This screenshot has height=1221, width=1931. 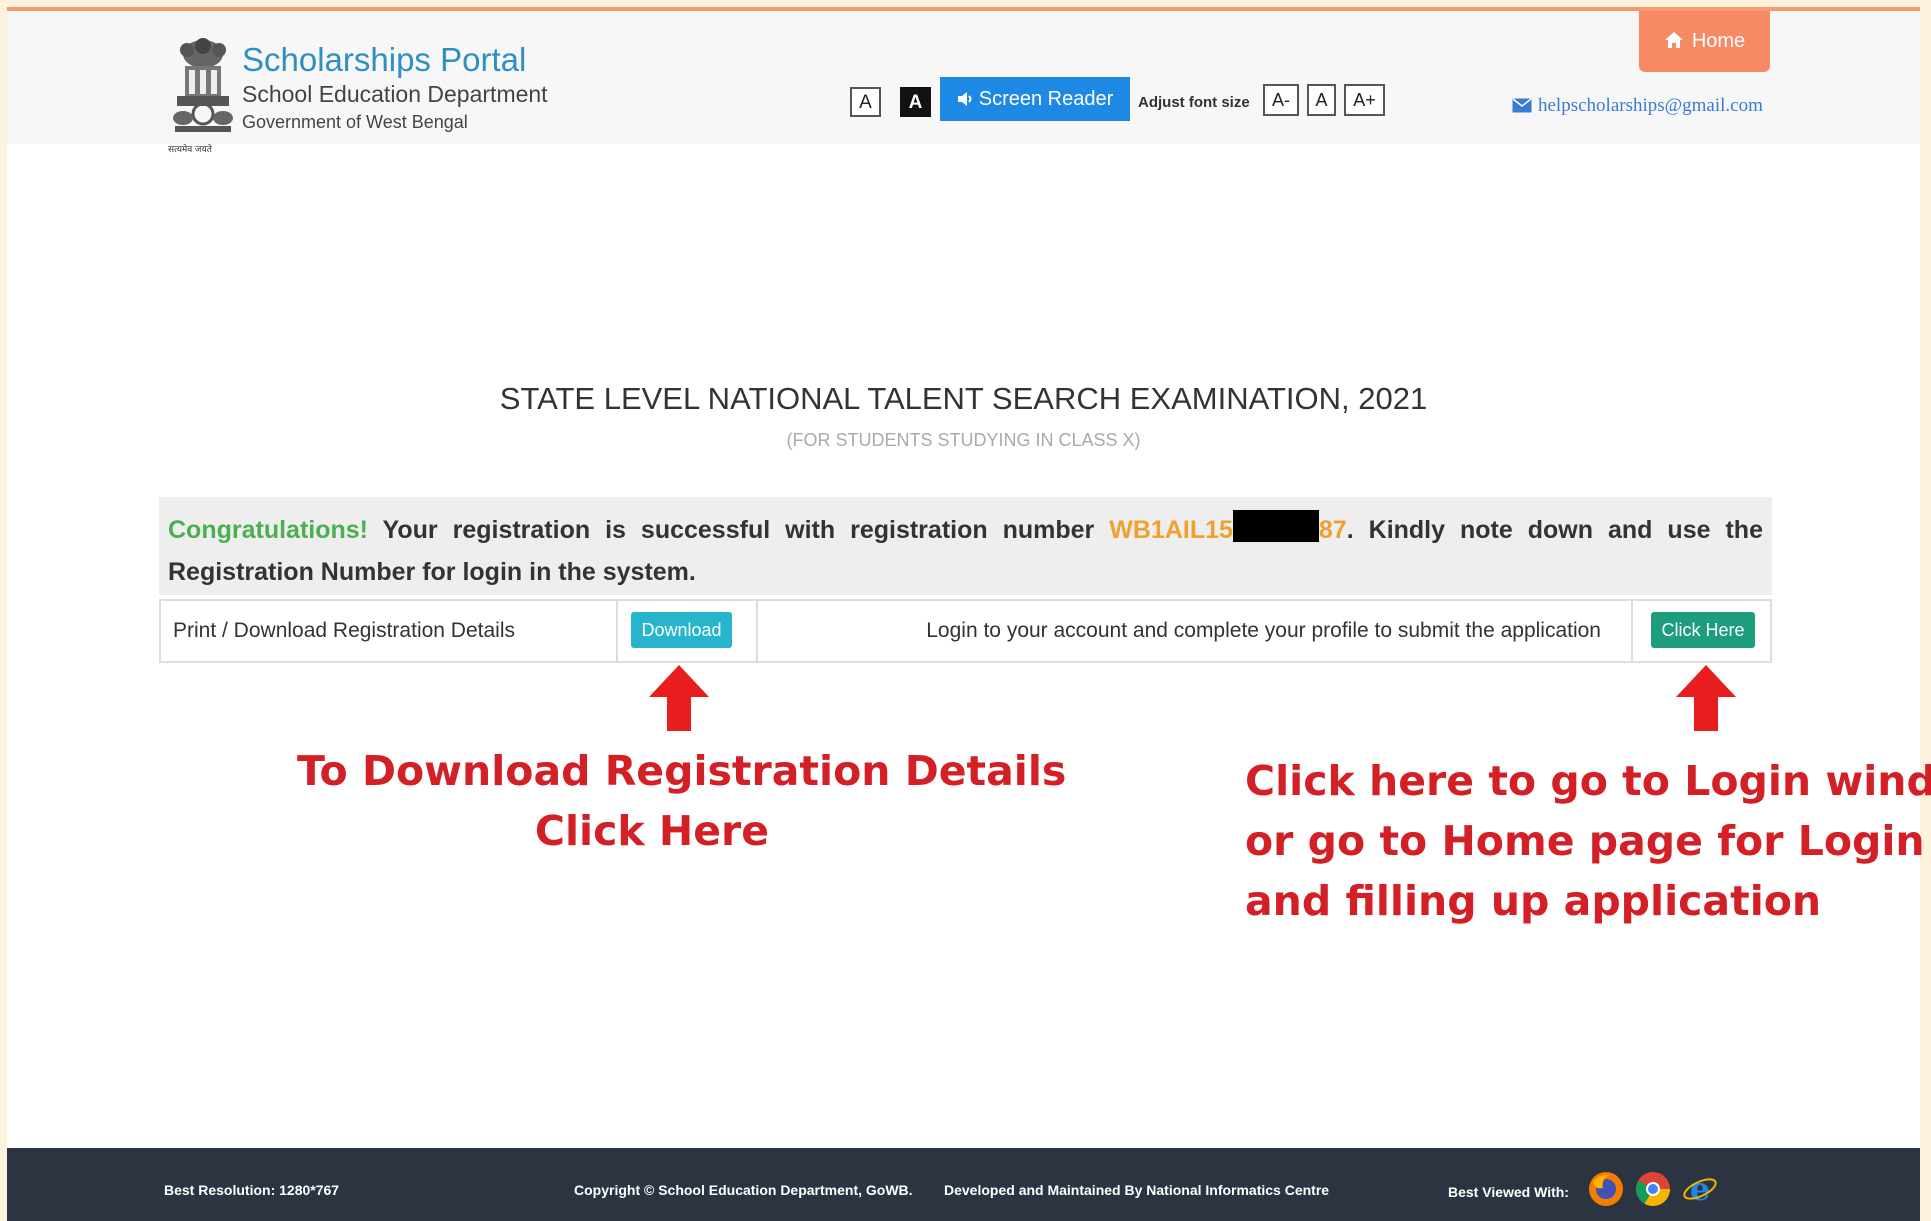 I want to click on click-here-button: Click Here, so click(x=1703, y=630).